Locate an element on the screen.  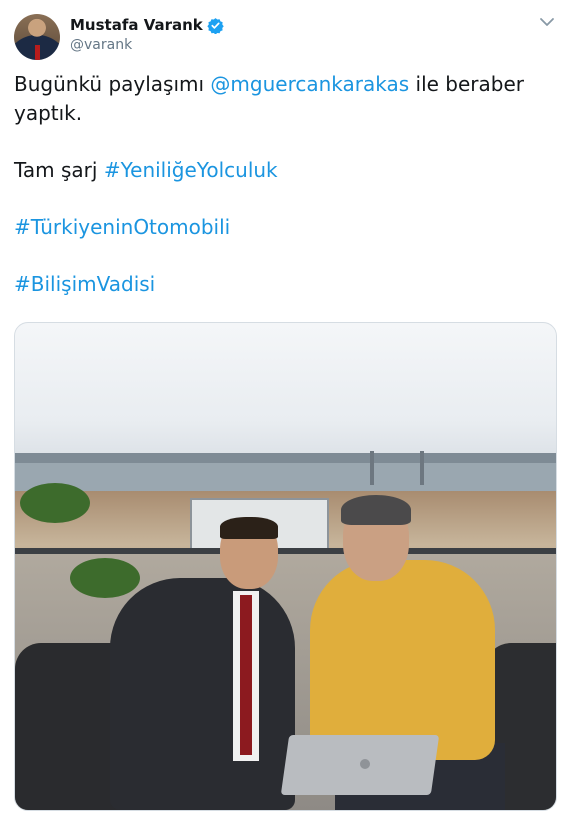
avatar is located at coordinates (37, 37).